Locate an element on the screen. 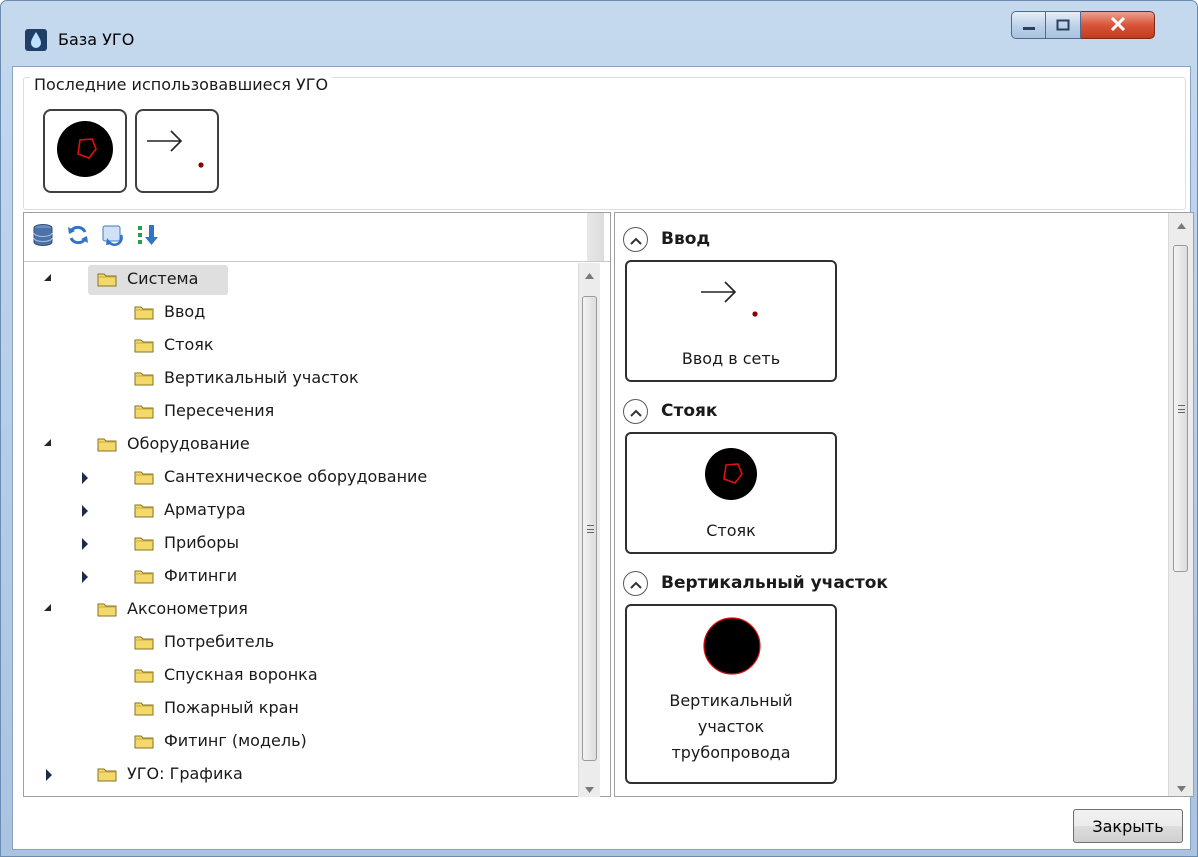 The image size is (1198, 857). refresh-icon is located at coordinates (78, 237).